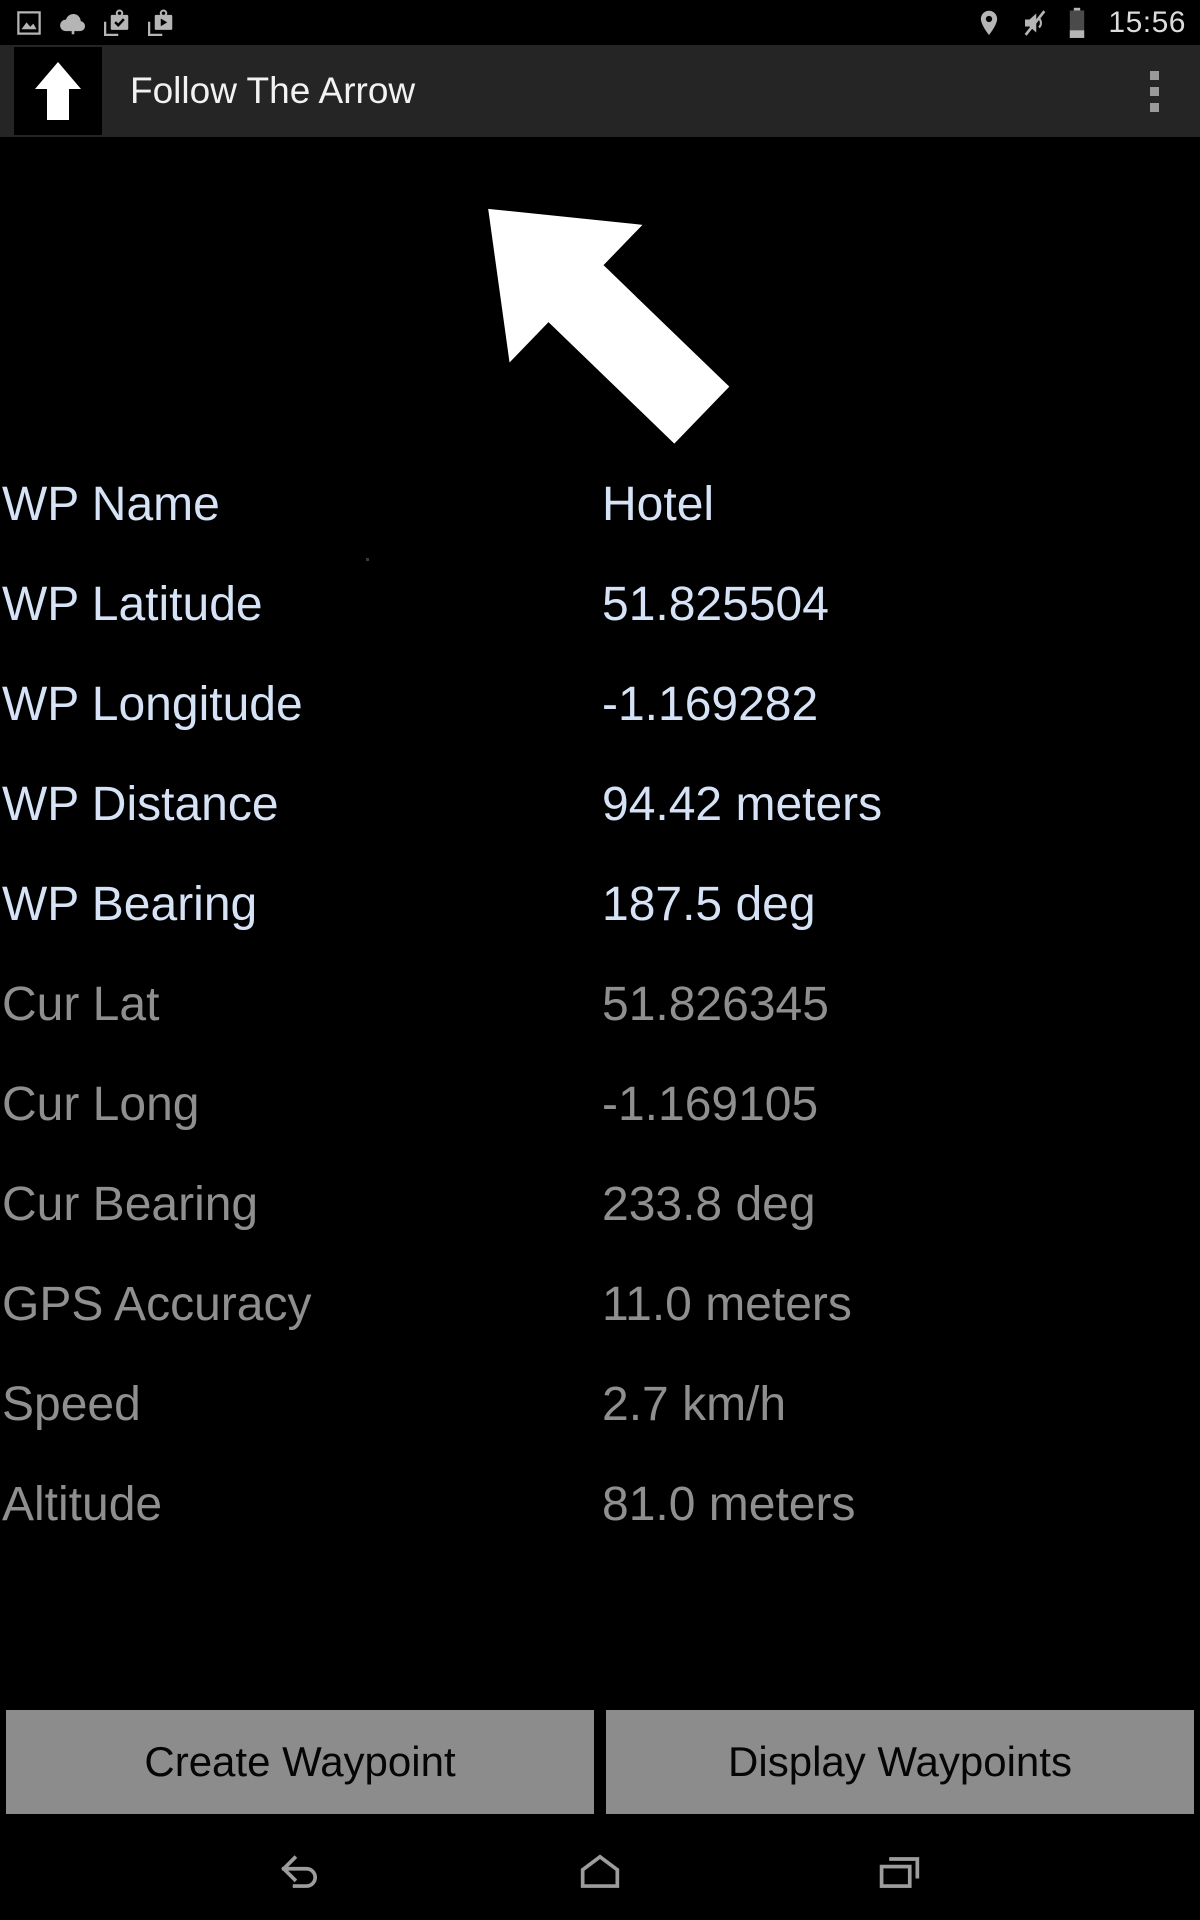 The width and height of the screenshot is (1200, 1920). I want to click on table-row: WP Distance 94.42 meters, so click(600, 827).